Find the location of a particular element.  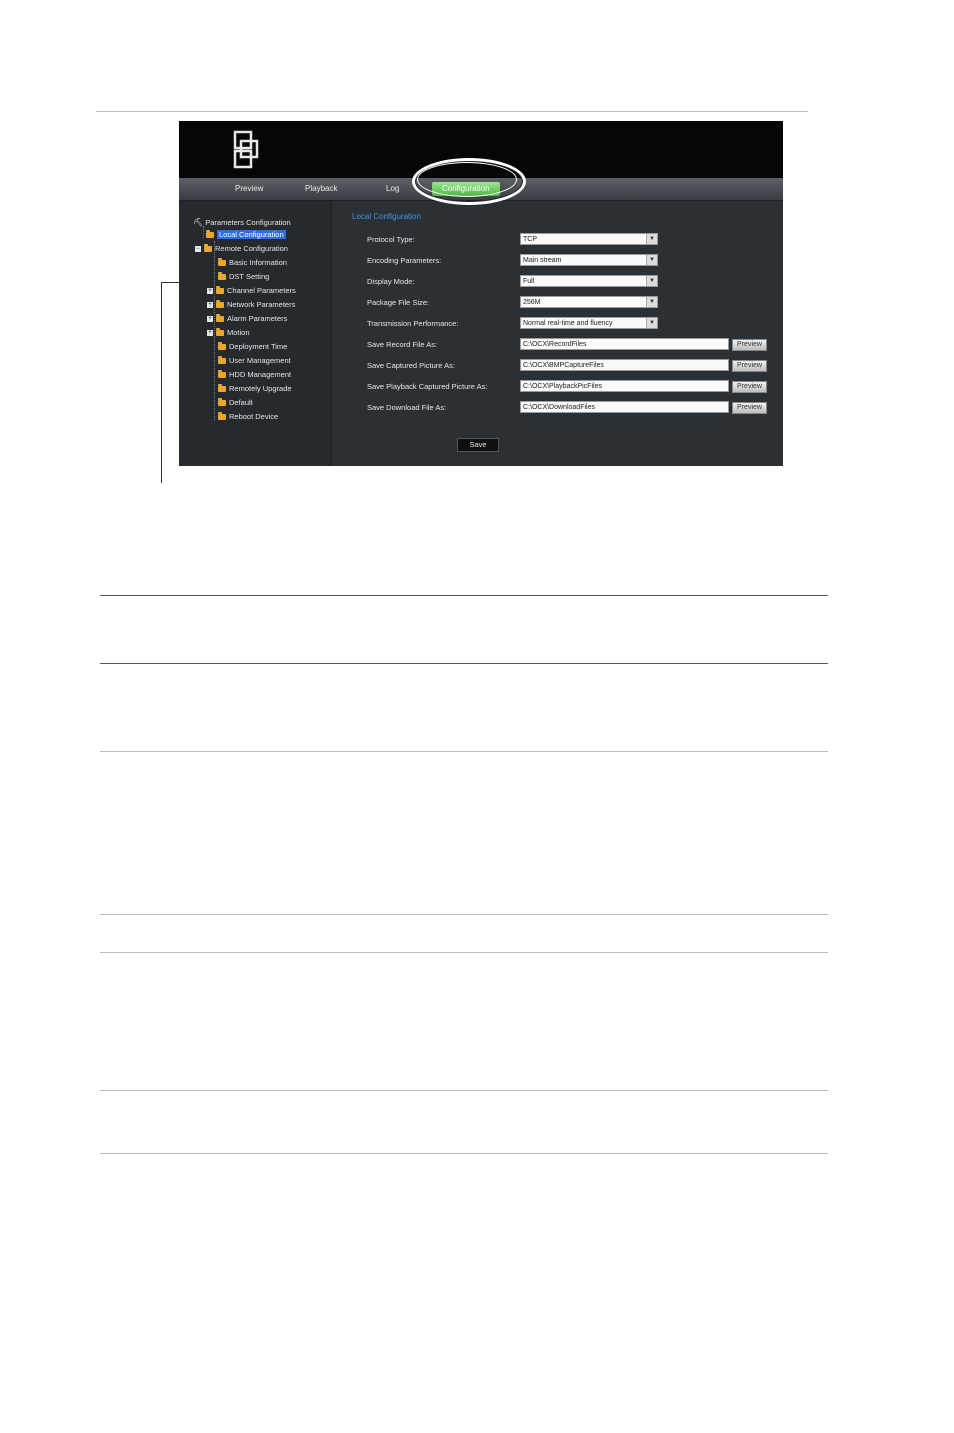

tree-item-local-configuration: Local Configuration is located at coordinates (246, 235).